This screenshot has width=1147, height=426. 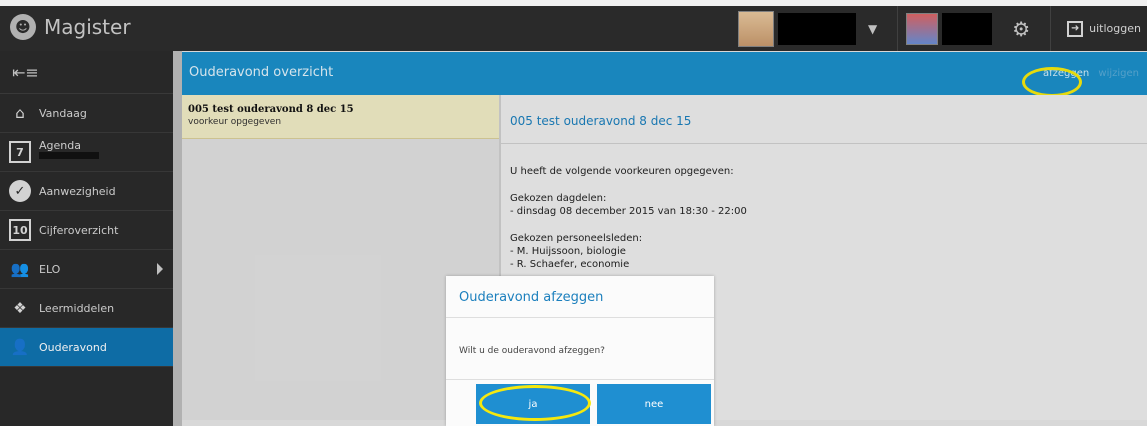 What do you see at coordinates (654, 404) in the screenshot?
I see `no-button: nee` at bounding box center [654, 404].